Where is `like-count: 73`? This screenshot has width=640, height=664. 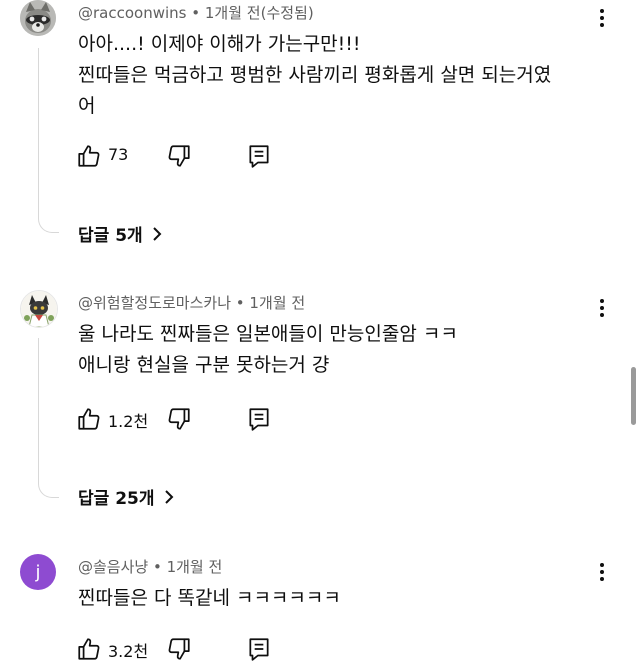
like-count: 73 is located at coordinates (118, 154).